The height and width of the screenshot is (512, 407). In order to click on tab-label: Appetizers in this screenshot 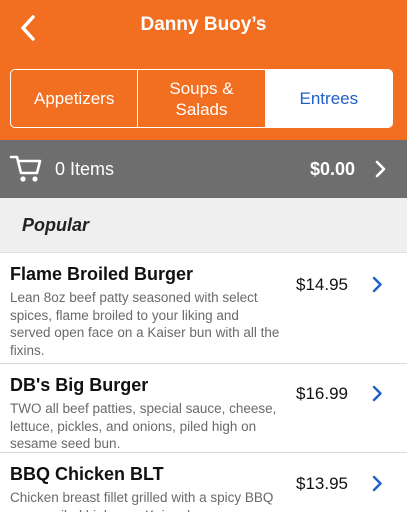, I will do `click(74, 98)`.